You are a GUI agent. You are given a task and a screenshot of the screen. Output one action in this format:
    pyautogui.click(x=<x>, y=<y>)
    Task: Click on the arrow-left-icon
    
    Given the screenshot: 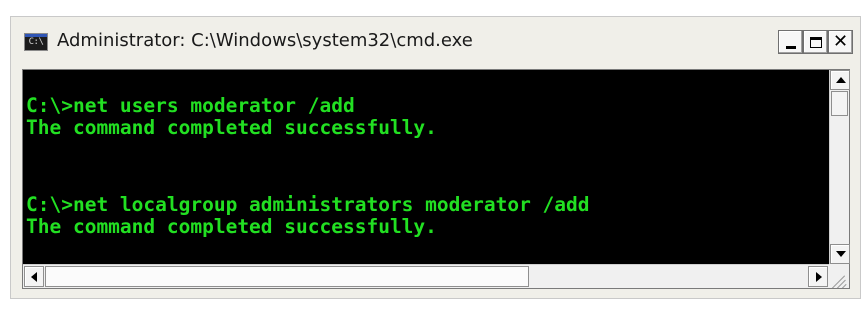 What is the action you would take?
    pyautogui.click(x=34, y=277)
    